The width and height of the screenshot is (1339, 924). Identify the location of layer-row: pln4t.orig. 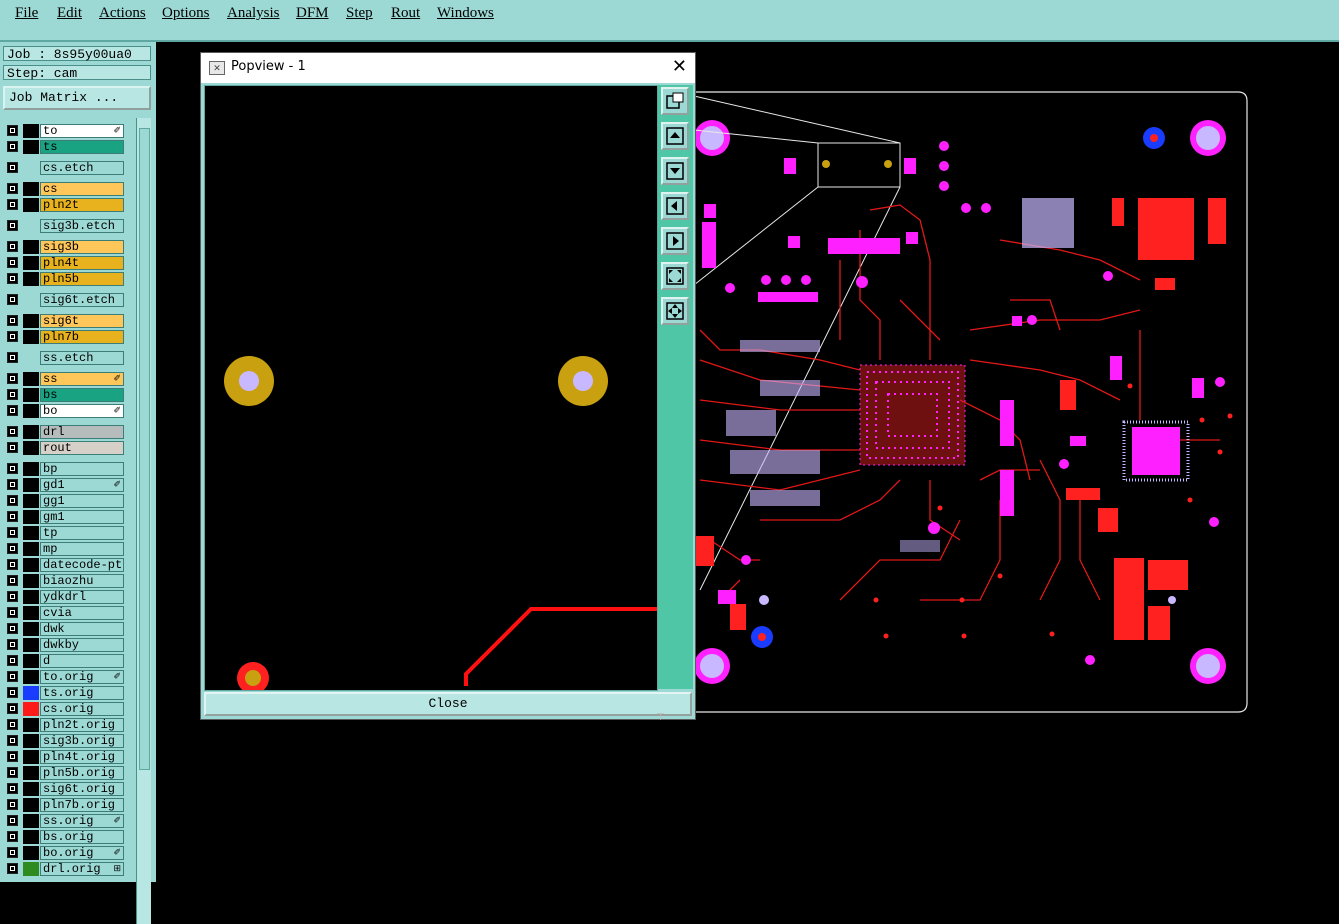
(65, 757).